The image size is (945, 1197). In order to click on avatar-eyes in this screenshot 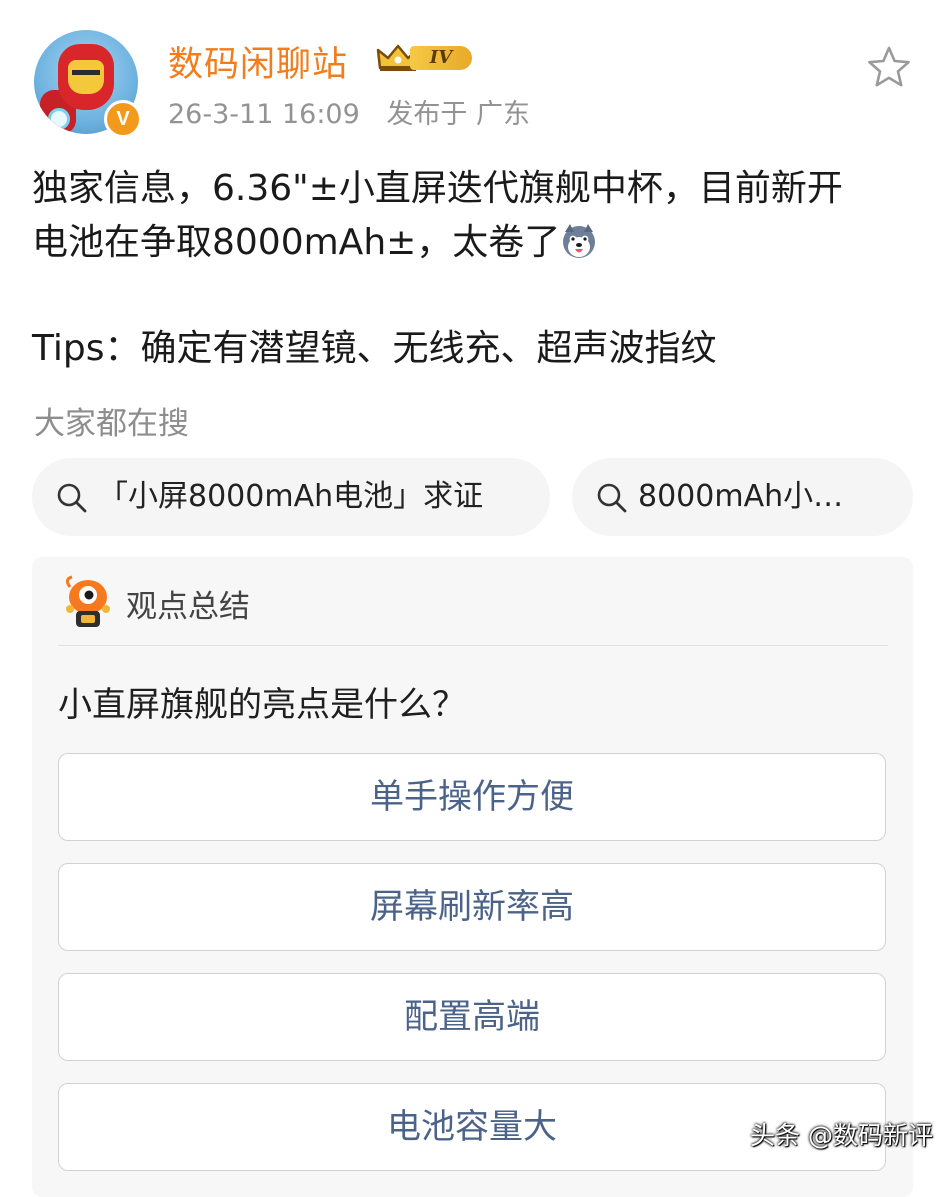, I will do `click(86, 75)`.